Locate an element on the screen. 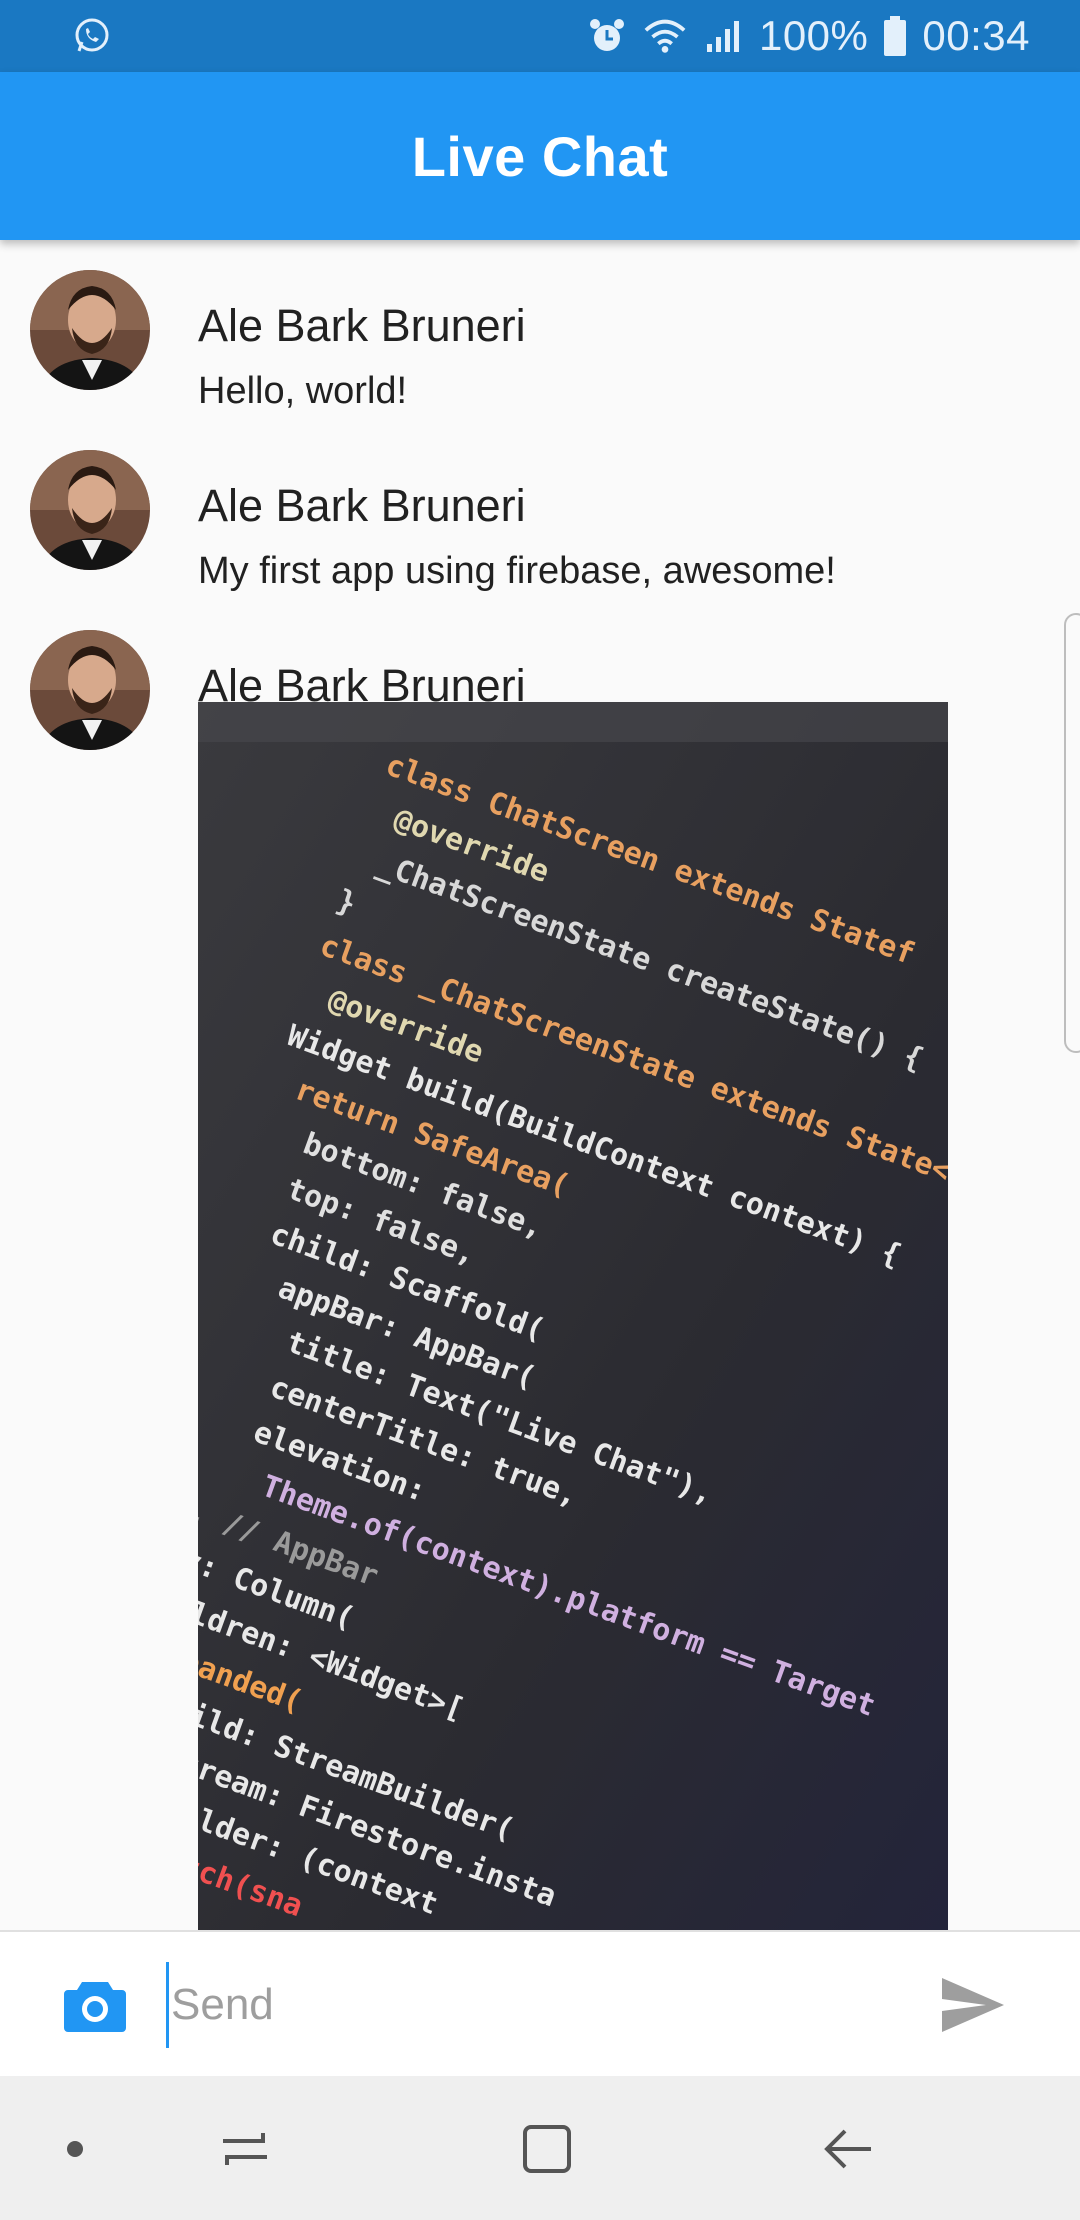 The width and height of the screenshot is (1080, 2220). whatsapp-icon is located at coordinates (92, 36).